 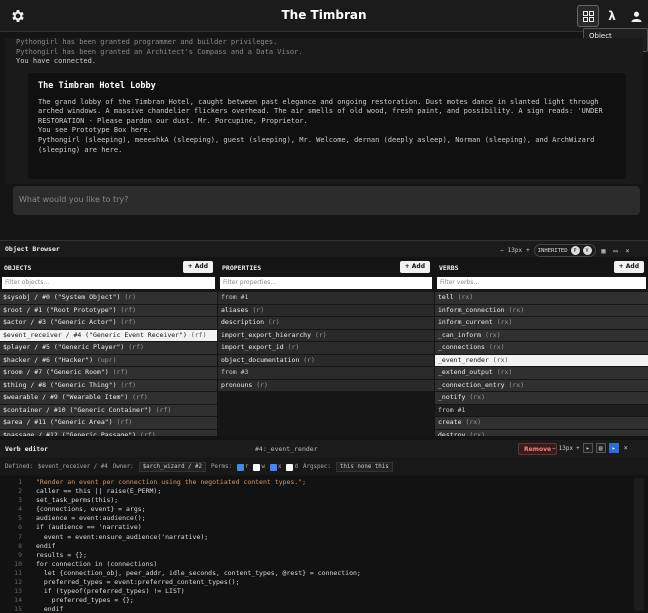 I want to click on object-row: $root / #1 ("Root Prototype") (rf), so click(x=108, y=310).